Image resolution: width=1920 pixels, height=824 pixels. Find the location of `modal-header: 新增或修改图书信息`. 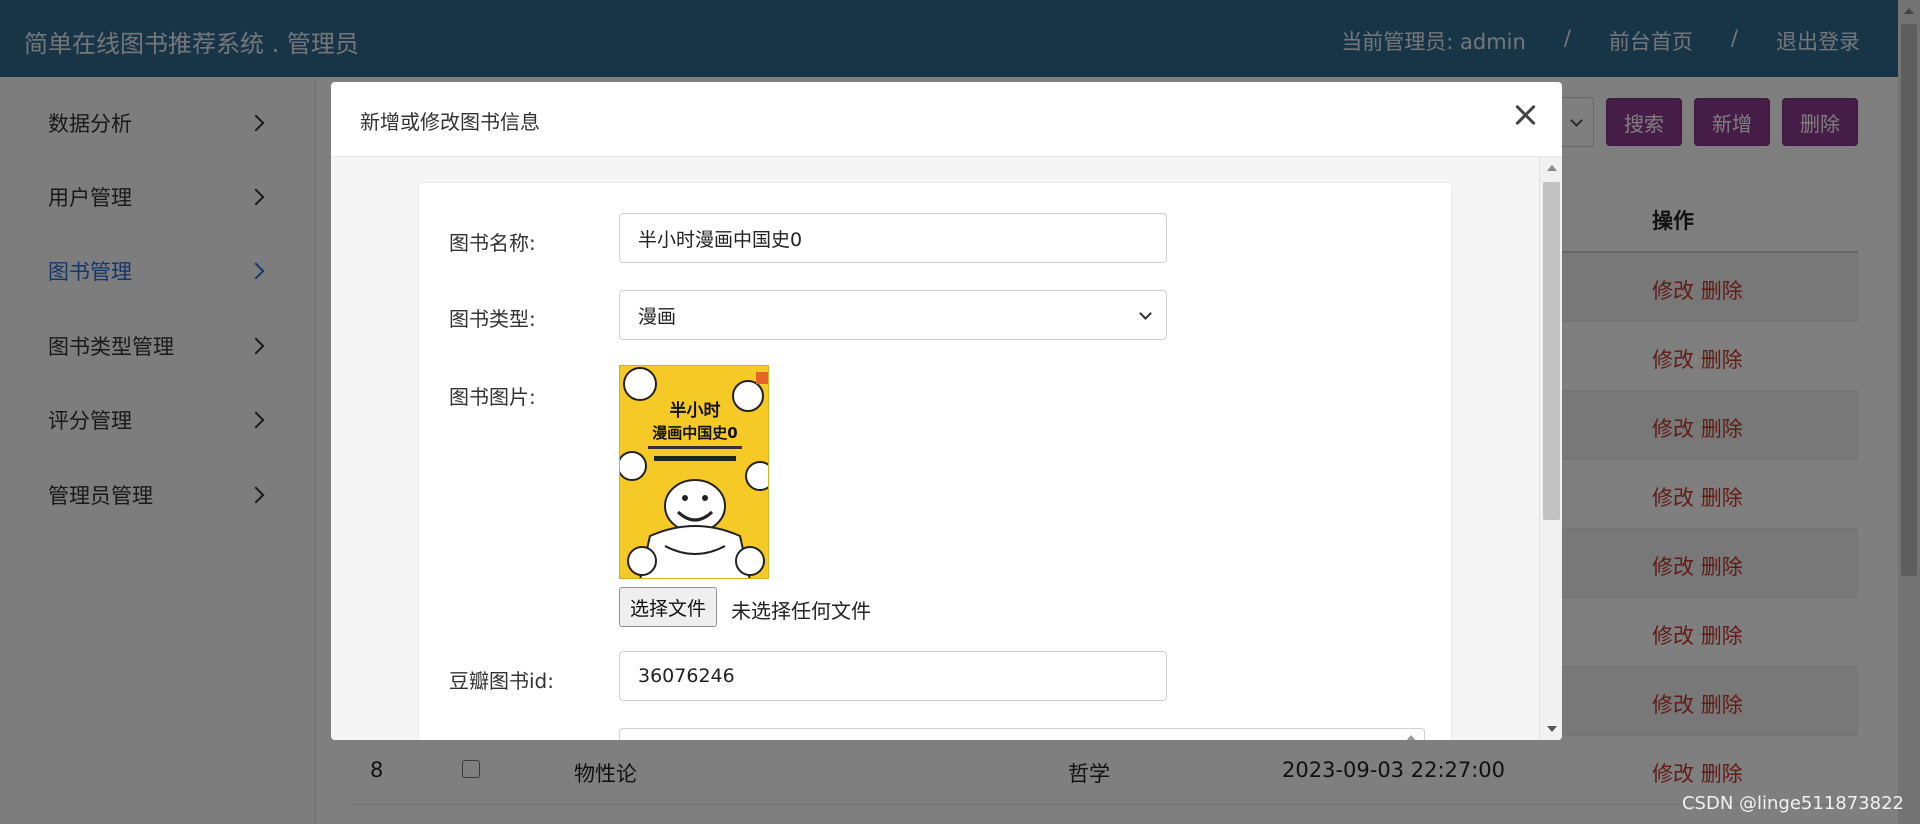

modal-header: 新增或修改图书信息 is located at coordinates (946, 119).